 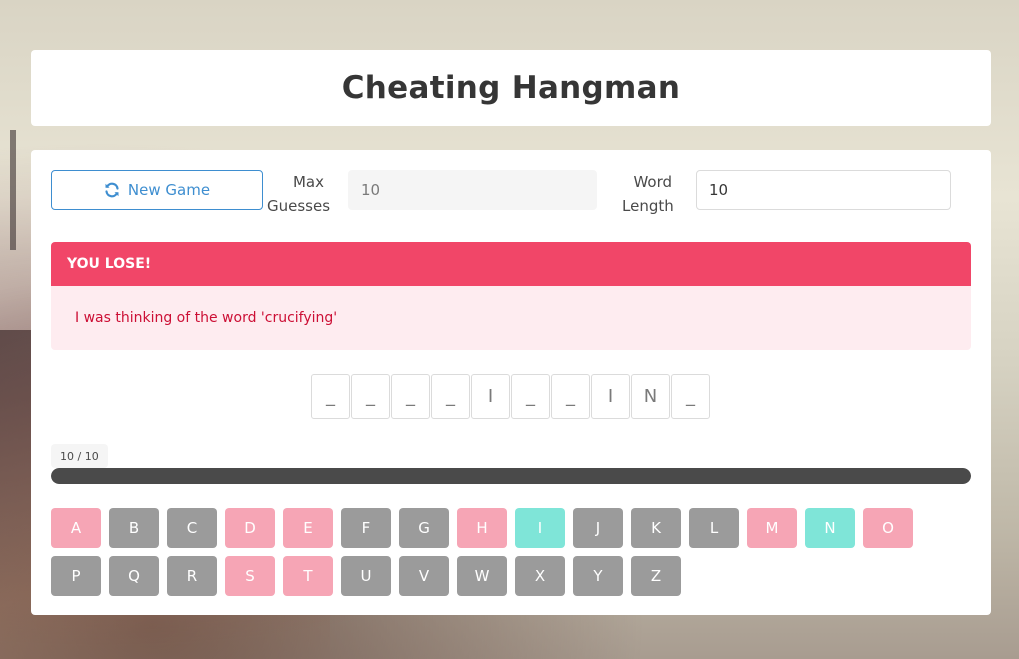 What do you see at coordinates (491, 552) in the screenshot?
I see `letter-keyboard: ABCDEFGHIJKLMNO PQRSTUVWXYZ` at bounding box center [491, 552].